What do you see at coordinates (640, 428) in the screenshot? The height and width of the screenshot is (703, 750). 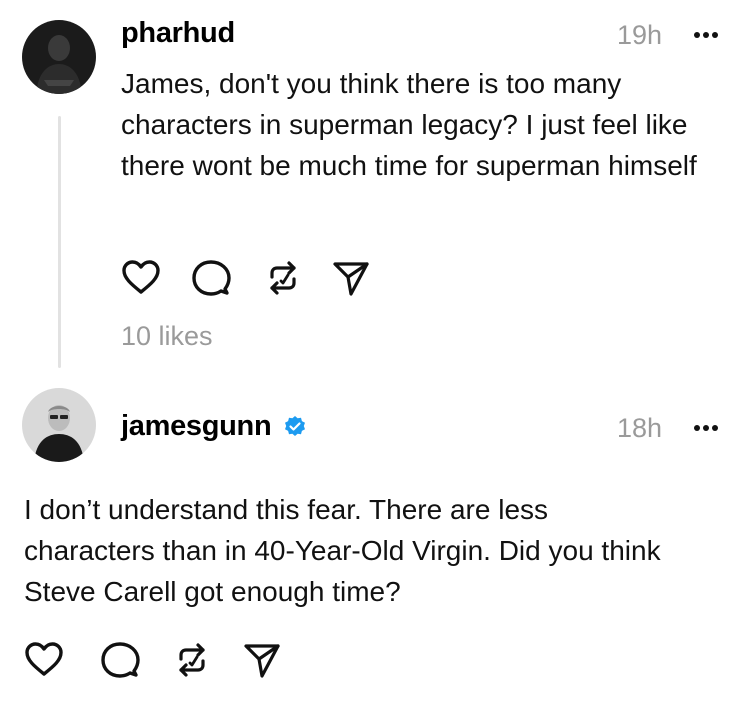 I see `timestamp: 18h` at bounding box center [640, 428].